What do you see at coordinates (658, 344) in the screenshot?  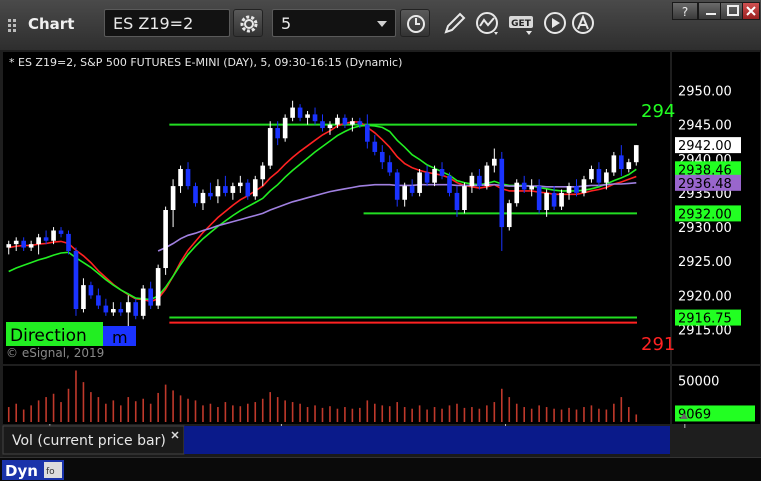 I see `right-cut-lower-label: 291` at bounding box center [658, 344].